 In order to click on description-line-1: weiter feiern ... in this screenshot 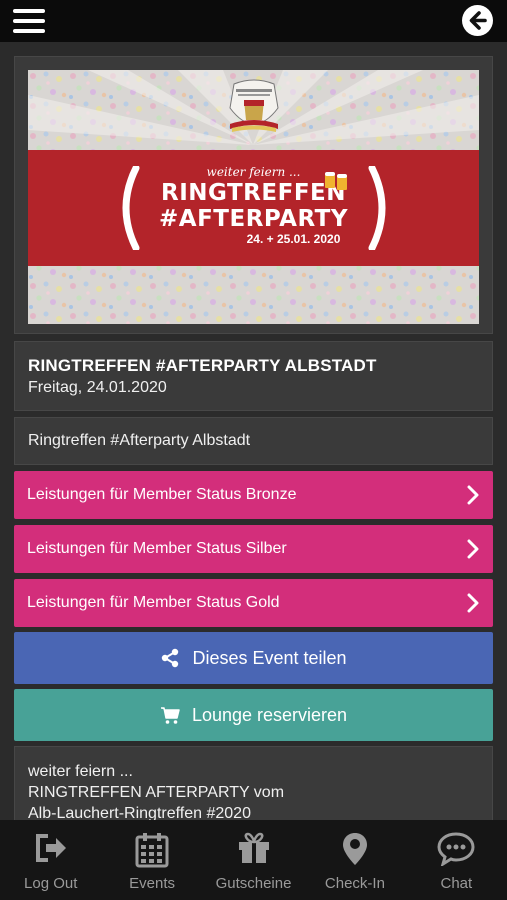, I will do `click(80, 771)`.